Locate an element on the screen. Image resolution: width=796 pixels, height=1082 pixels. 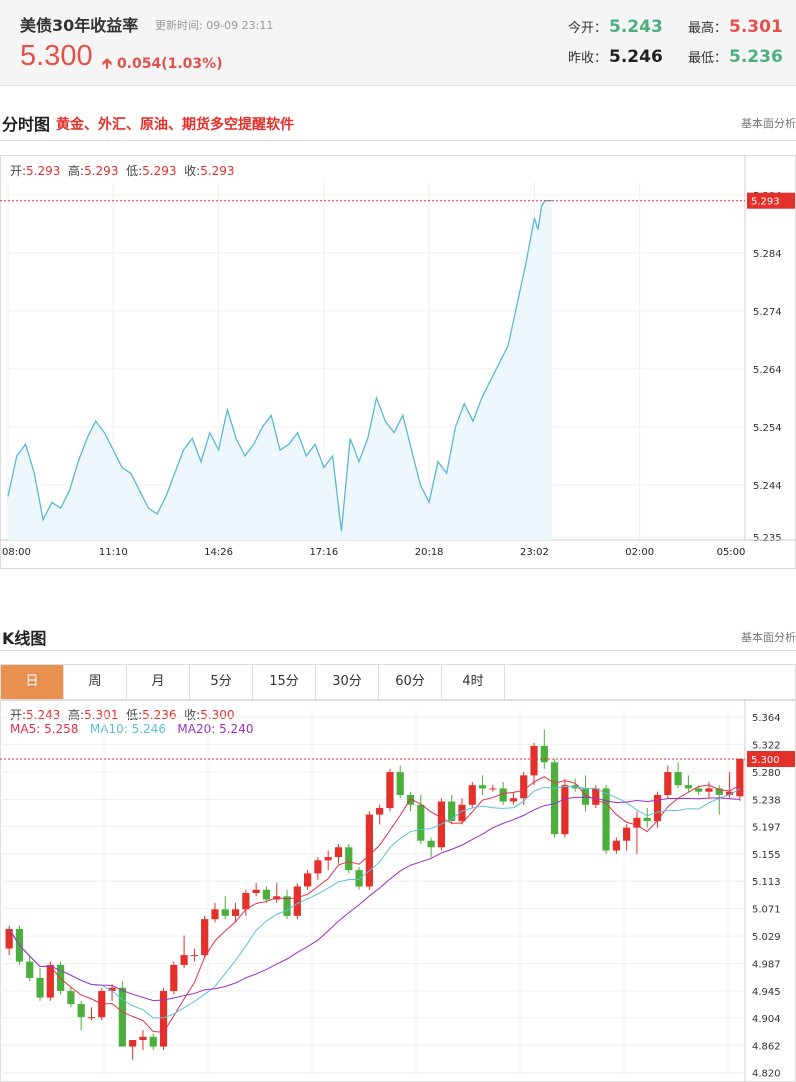
update-time-value: 09-09 23:11 is located at coordinates (240, 25).